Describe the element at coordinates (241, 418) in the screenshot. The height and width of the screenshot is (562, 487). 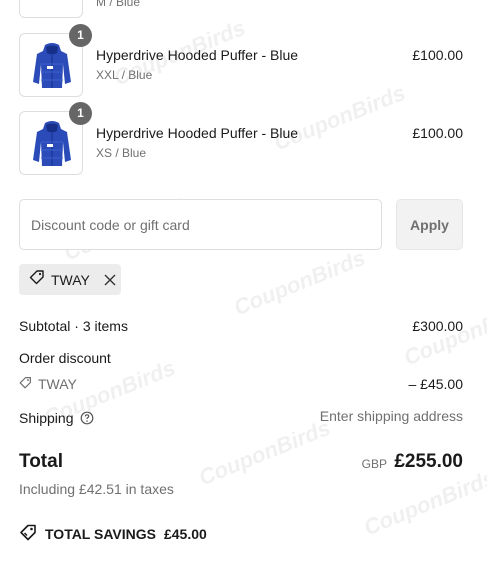
I see `shipping-row: Shipping Enter shipping address` at that location.